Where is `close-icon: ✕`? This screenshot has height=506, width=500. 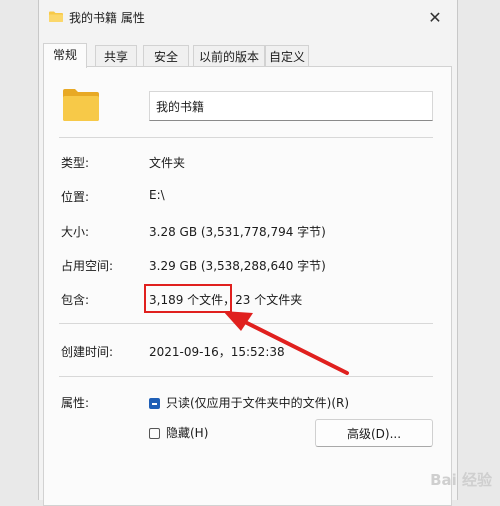
close-icon: ✕ is located at coordinates (435, 17).